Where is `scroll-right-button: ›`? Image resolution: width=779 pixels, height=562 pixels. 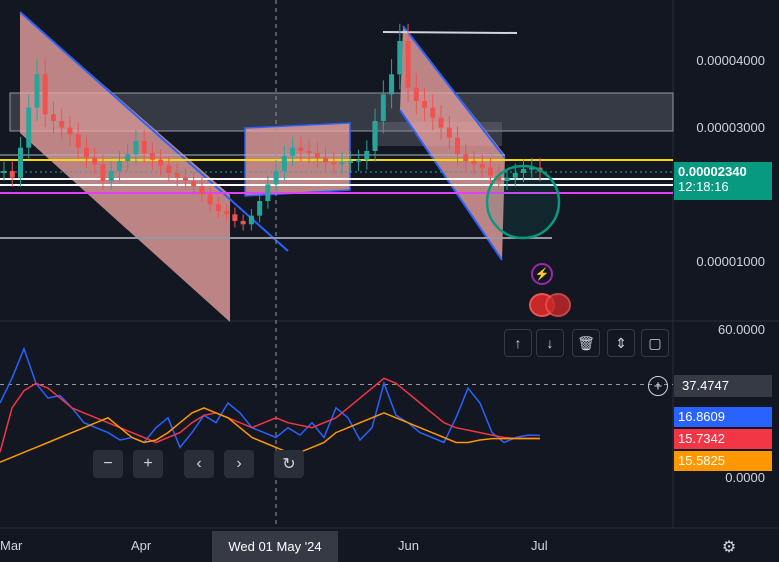 scroll-right-button: › is located at coordinates (239, 464).